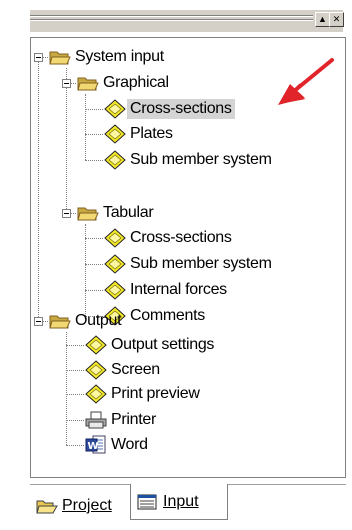 This screenshot has width=352, height=530. Describe the element at coordinates (96, 420) in the screenshot. I see `printer-icon` at that location.